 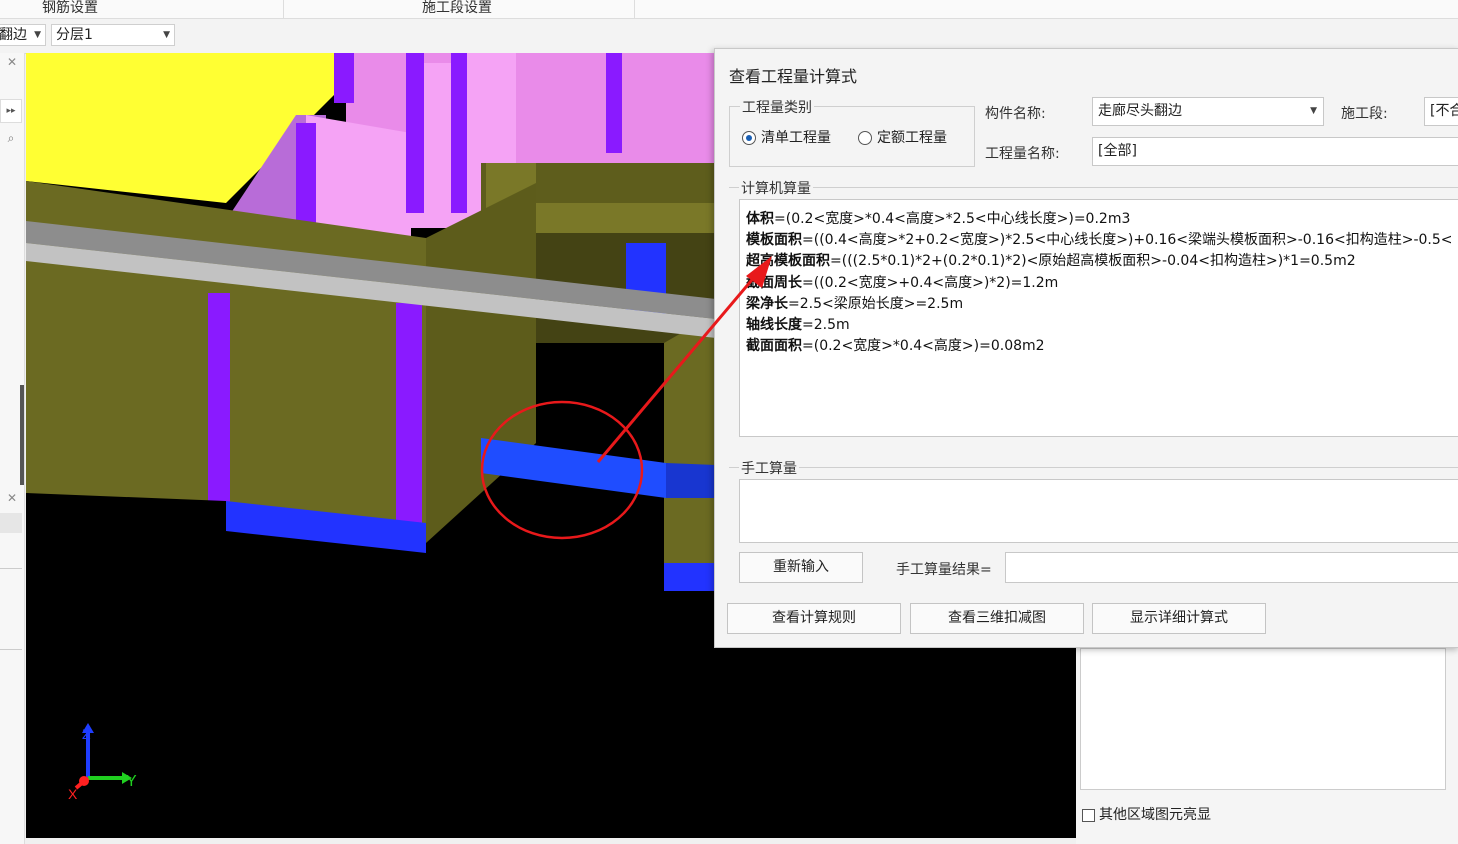 What do you see at coordinates (13, 35) in the screenshot?
I see `component-combo-value: 翻边` at bounding box center [13, 35].